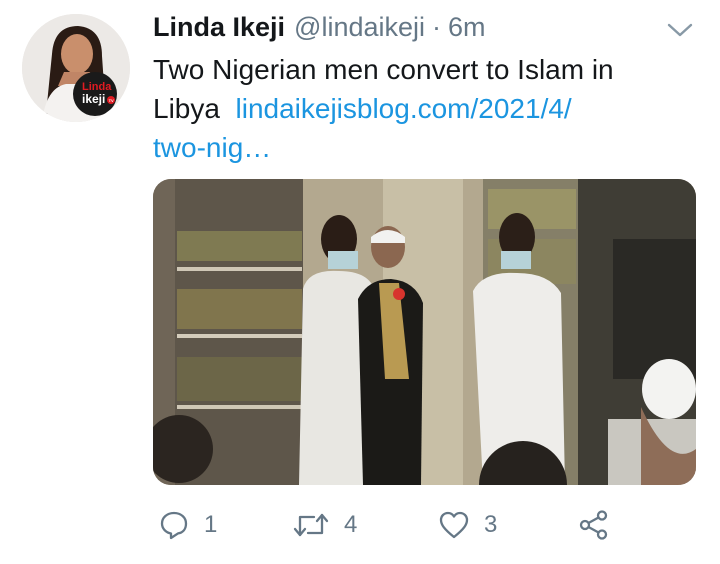 The height and width of the screenshot is (564, 720). Describe the element at coordinates (680, 30) in the screenshot. I see `chevron-down-icon` at that location.